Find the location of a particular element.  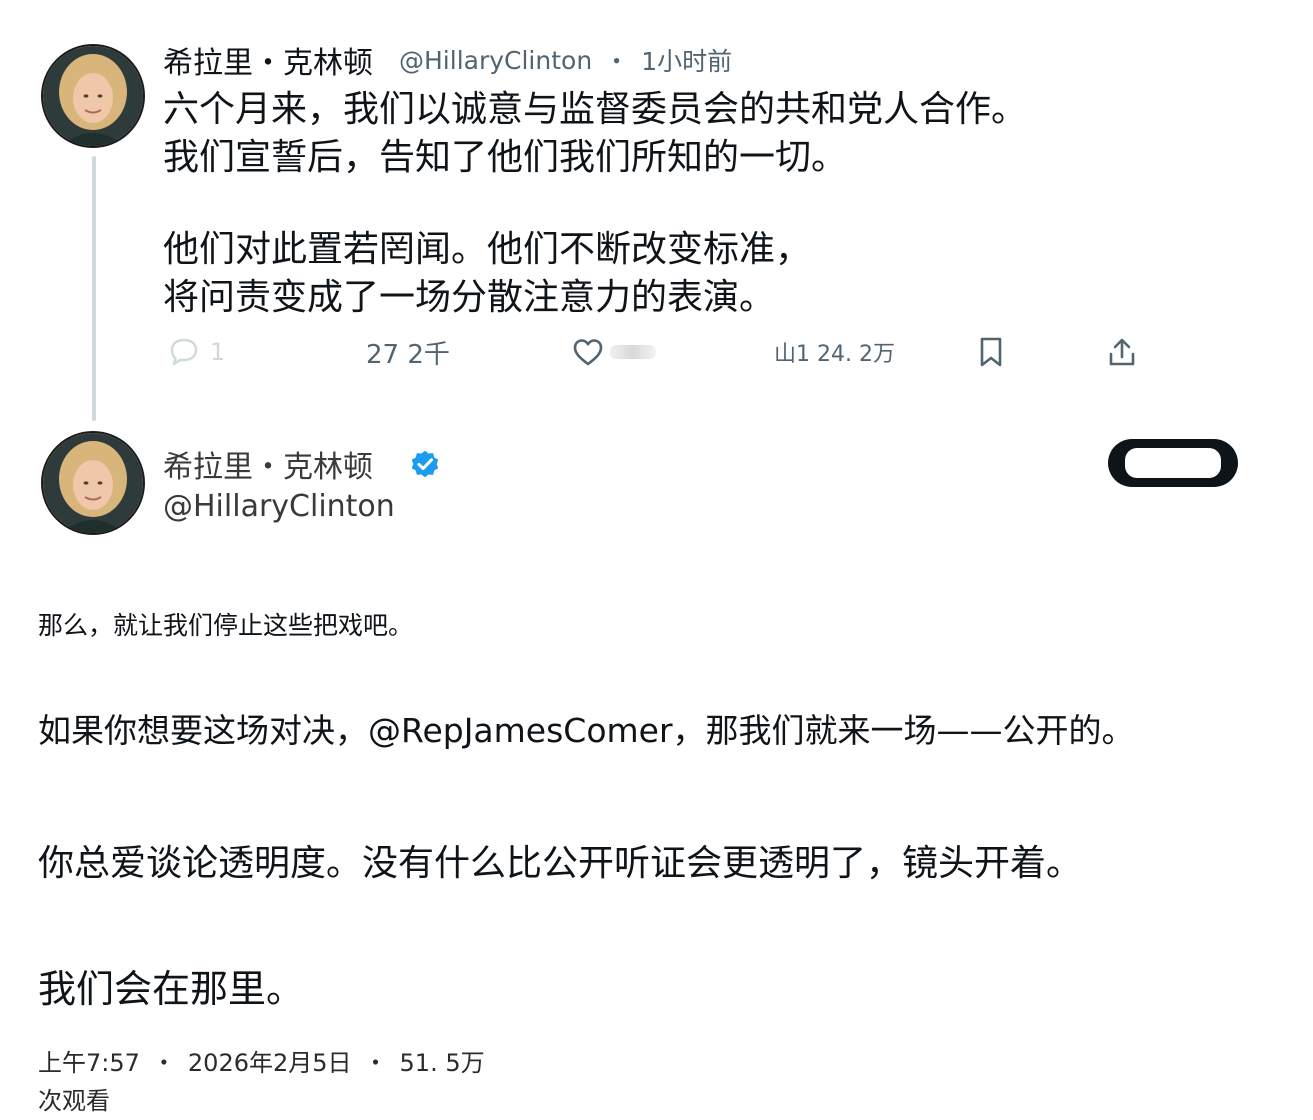

tweet2-handle: @HillaryClinton is located at coordinates (279, 506).